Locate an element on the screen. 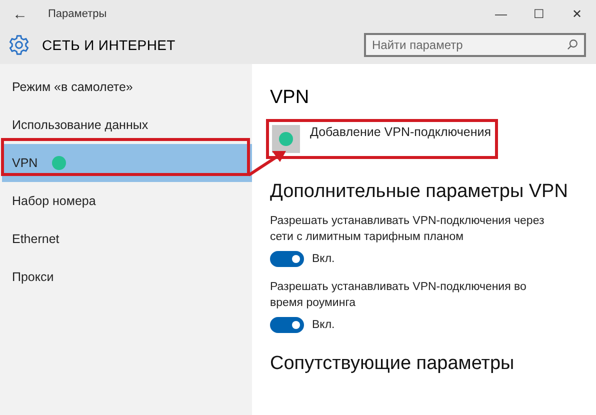 This screenshot has height=415, width=596. sidebar-item: Использование данных is located at coordinates (127, 125).